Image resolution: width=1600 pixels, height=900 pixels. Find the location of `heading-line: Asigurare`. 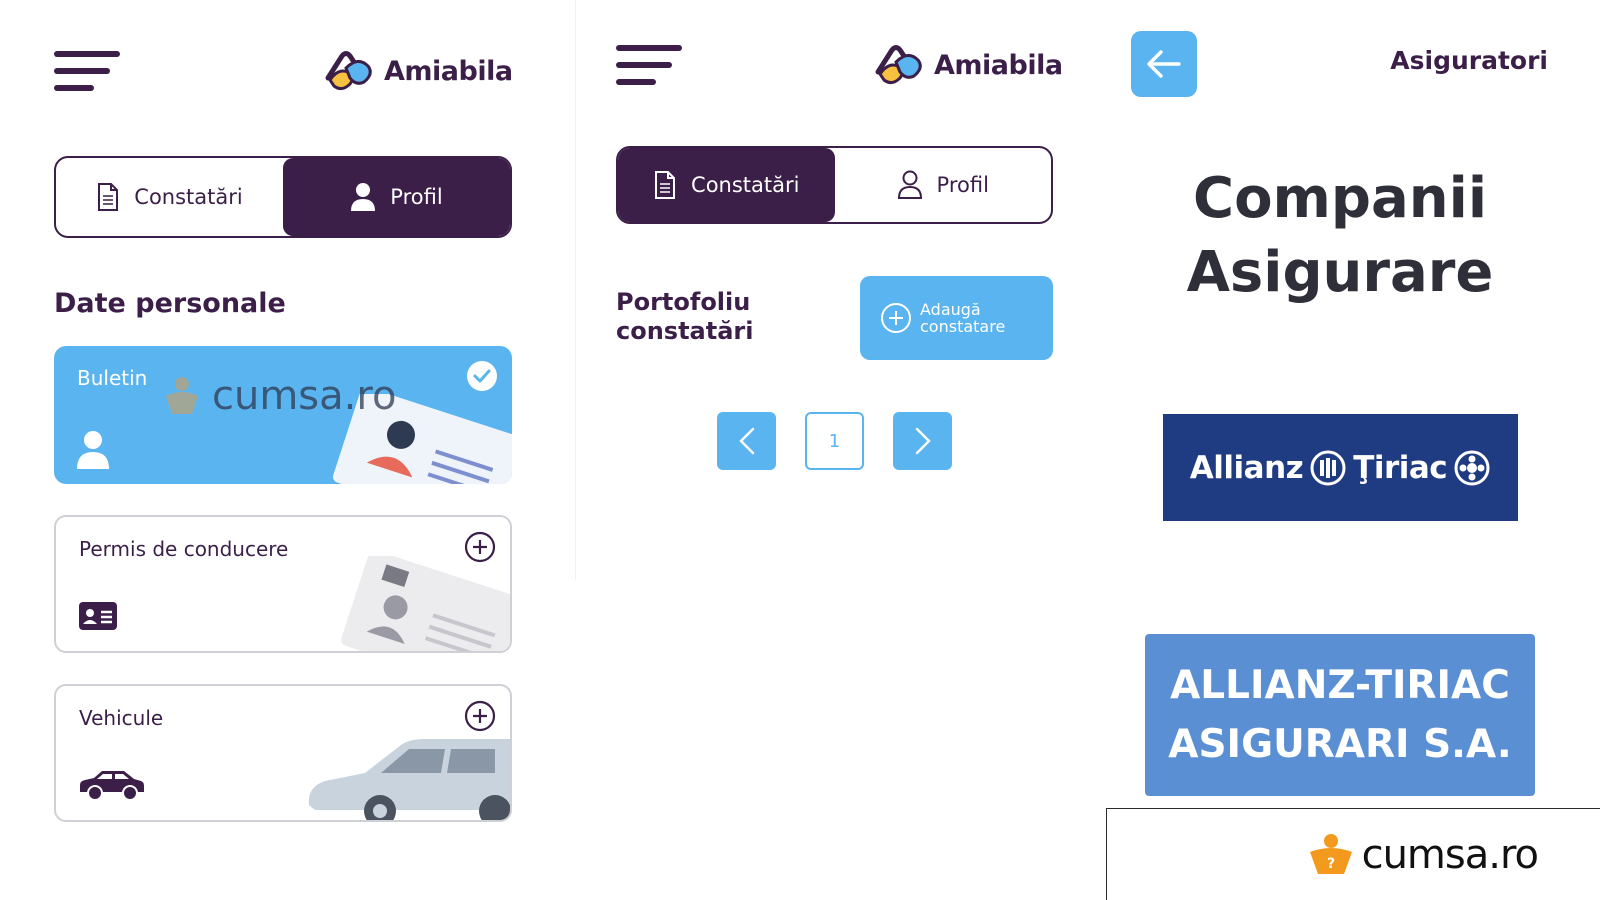

heading-line: Asigurare is located at coordinates (1340, 272).